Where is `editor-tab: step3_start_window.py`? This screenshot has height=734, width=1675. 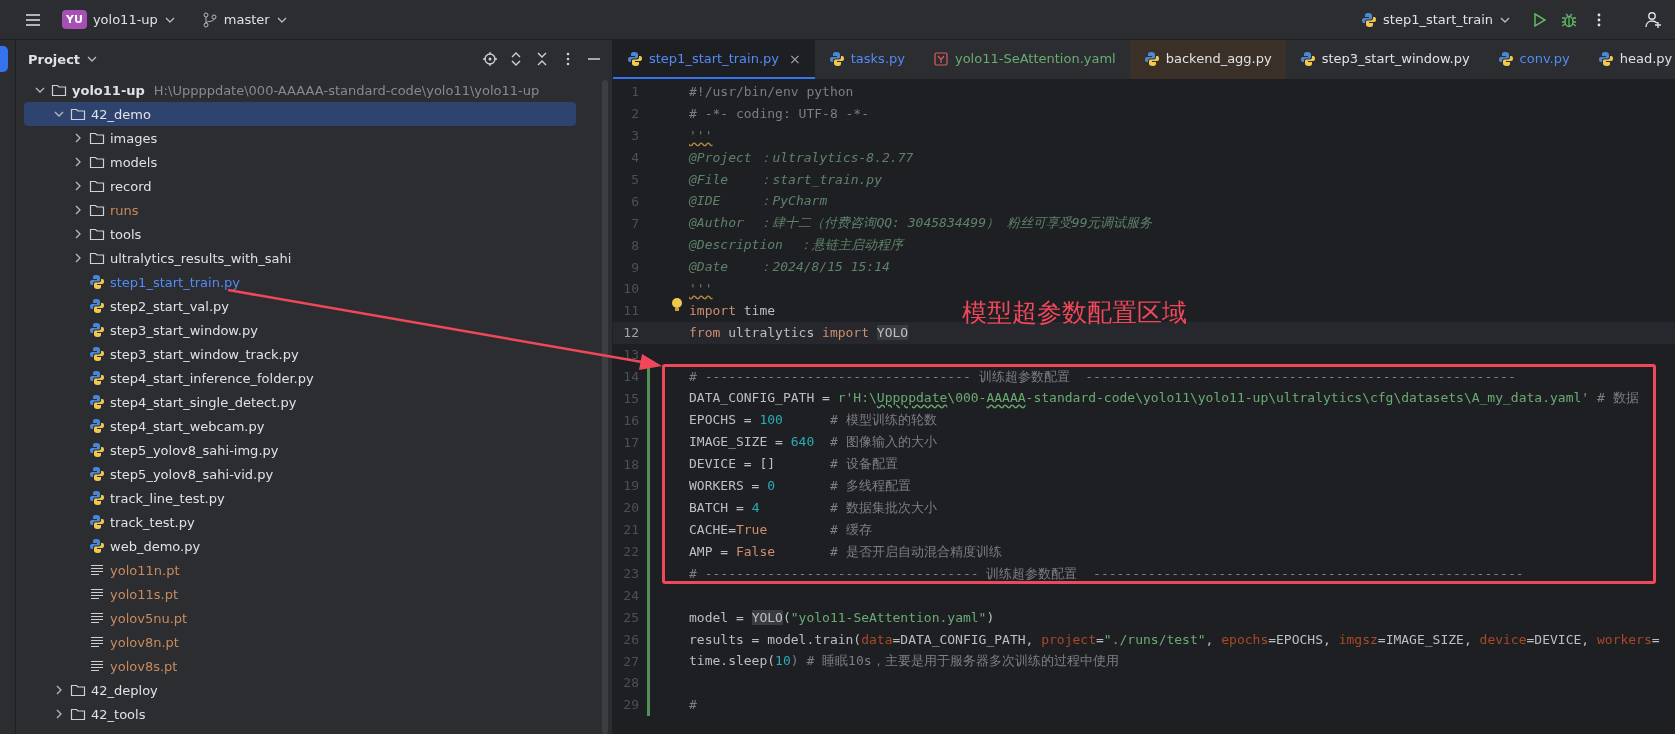
editor-tab: step3_start_window.py is located at coordinates (1384, 59).